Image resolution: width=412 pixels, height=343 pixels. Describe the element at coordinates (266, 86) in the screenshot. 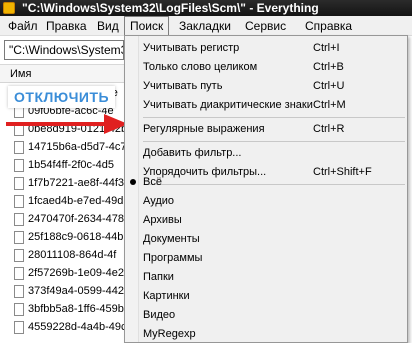

I see `menu-item-match-path: Учитывать путь Ctrl+U` at that location.